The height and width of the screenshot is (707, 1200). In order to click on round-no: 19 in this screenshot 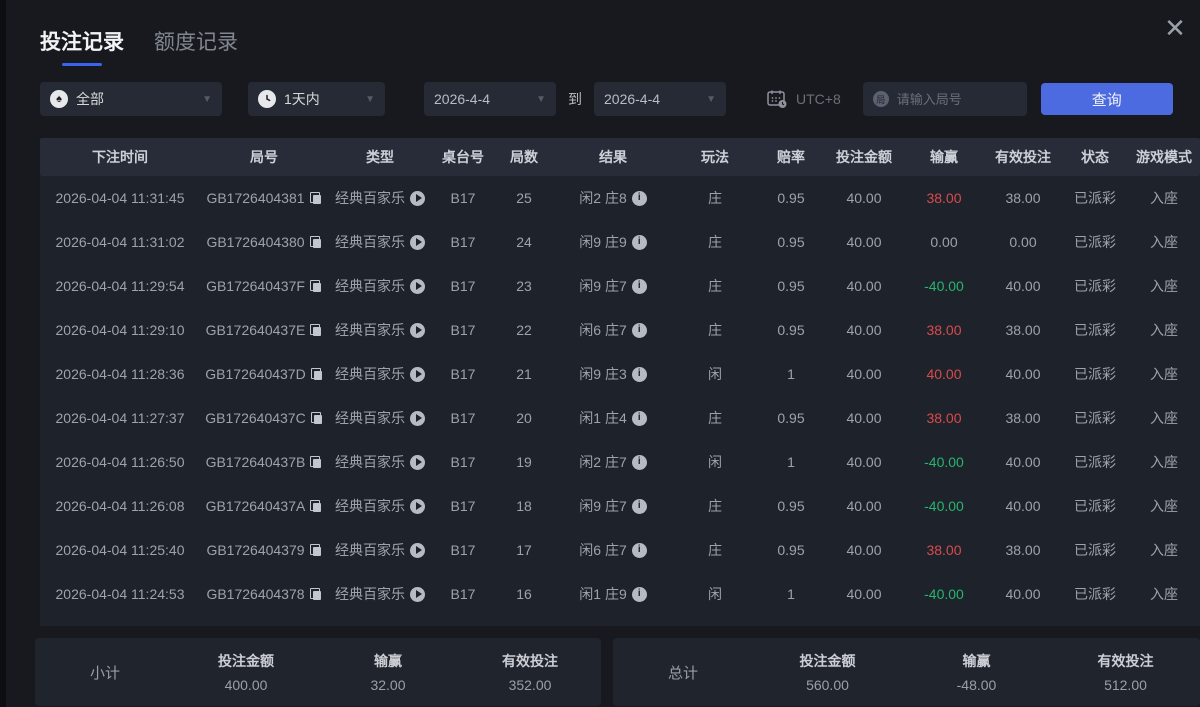, I will do `click(524, 462)`.